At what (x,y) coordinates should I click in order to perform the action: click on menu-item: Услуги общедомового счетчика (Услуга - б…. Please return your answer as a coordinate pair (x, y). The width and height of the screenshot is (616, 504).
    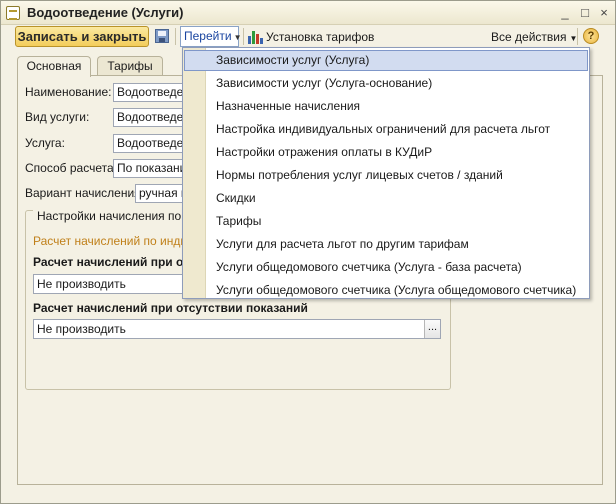
    Looking at the image, I should click on (386, 267).